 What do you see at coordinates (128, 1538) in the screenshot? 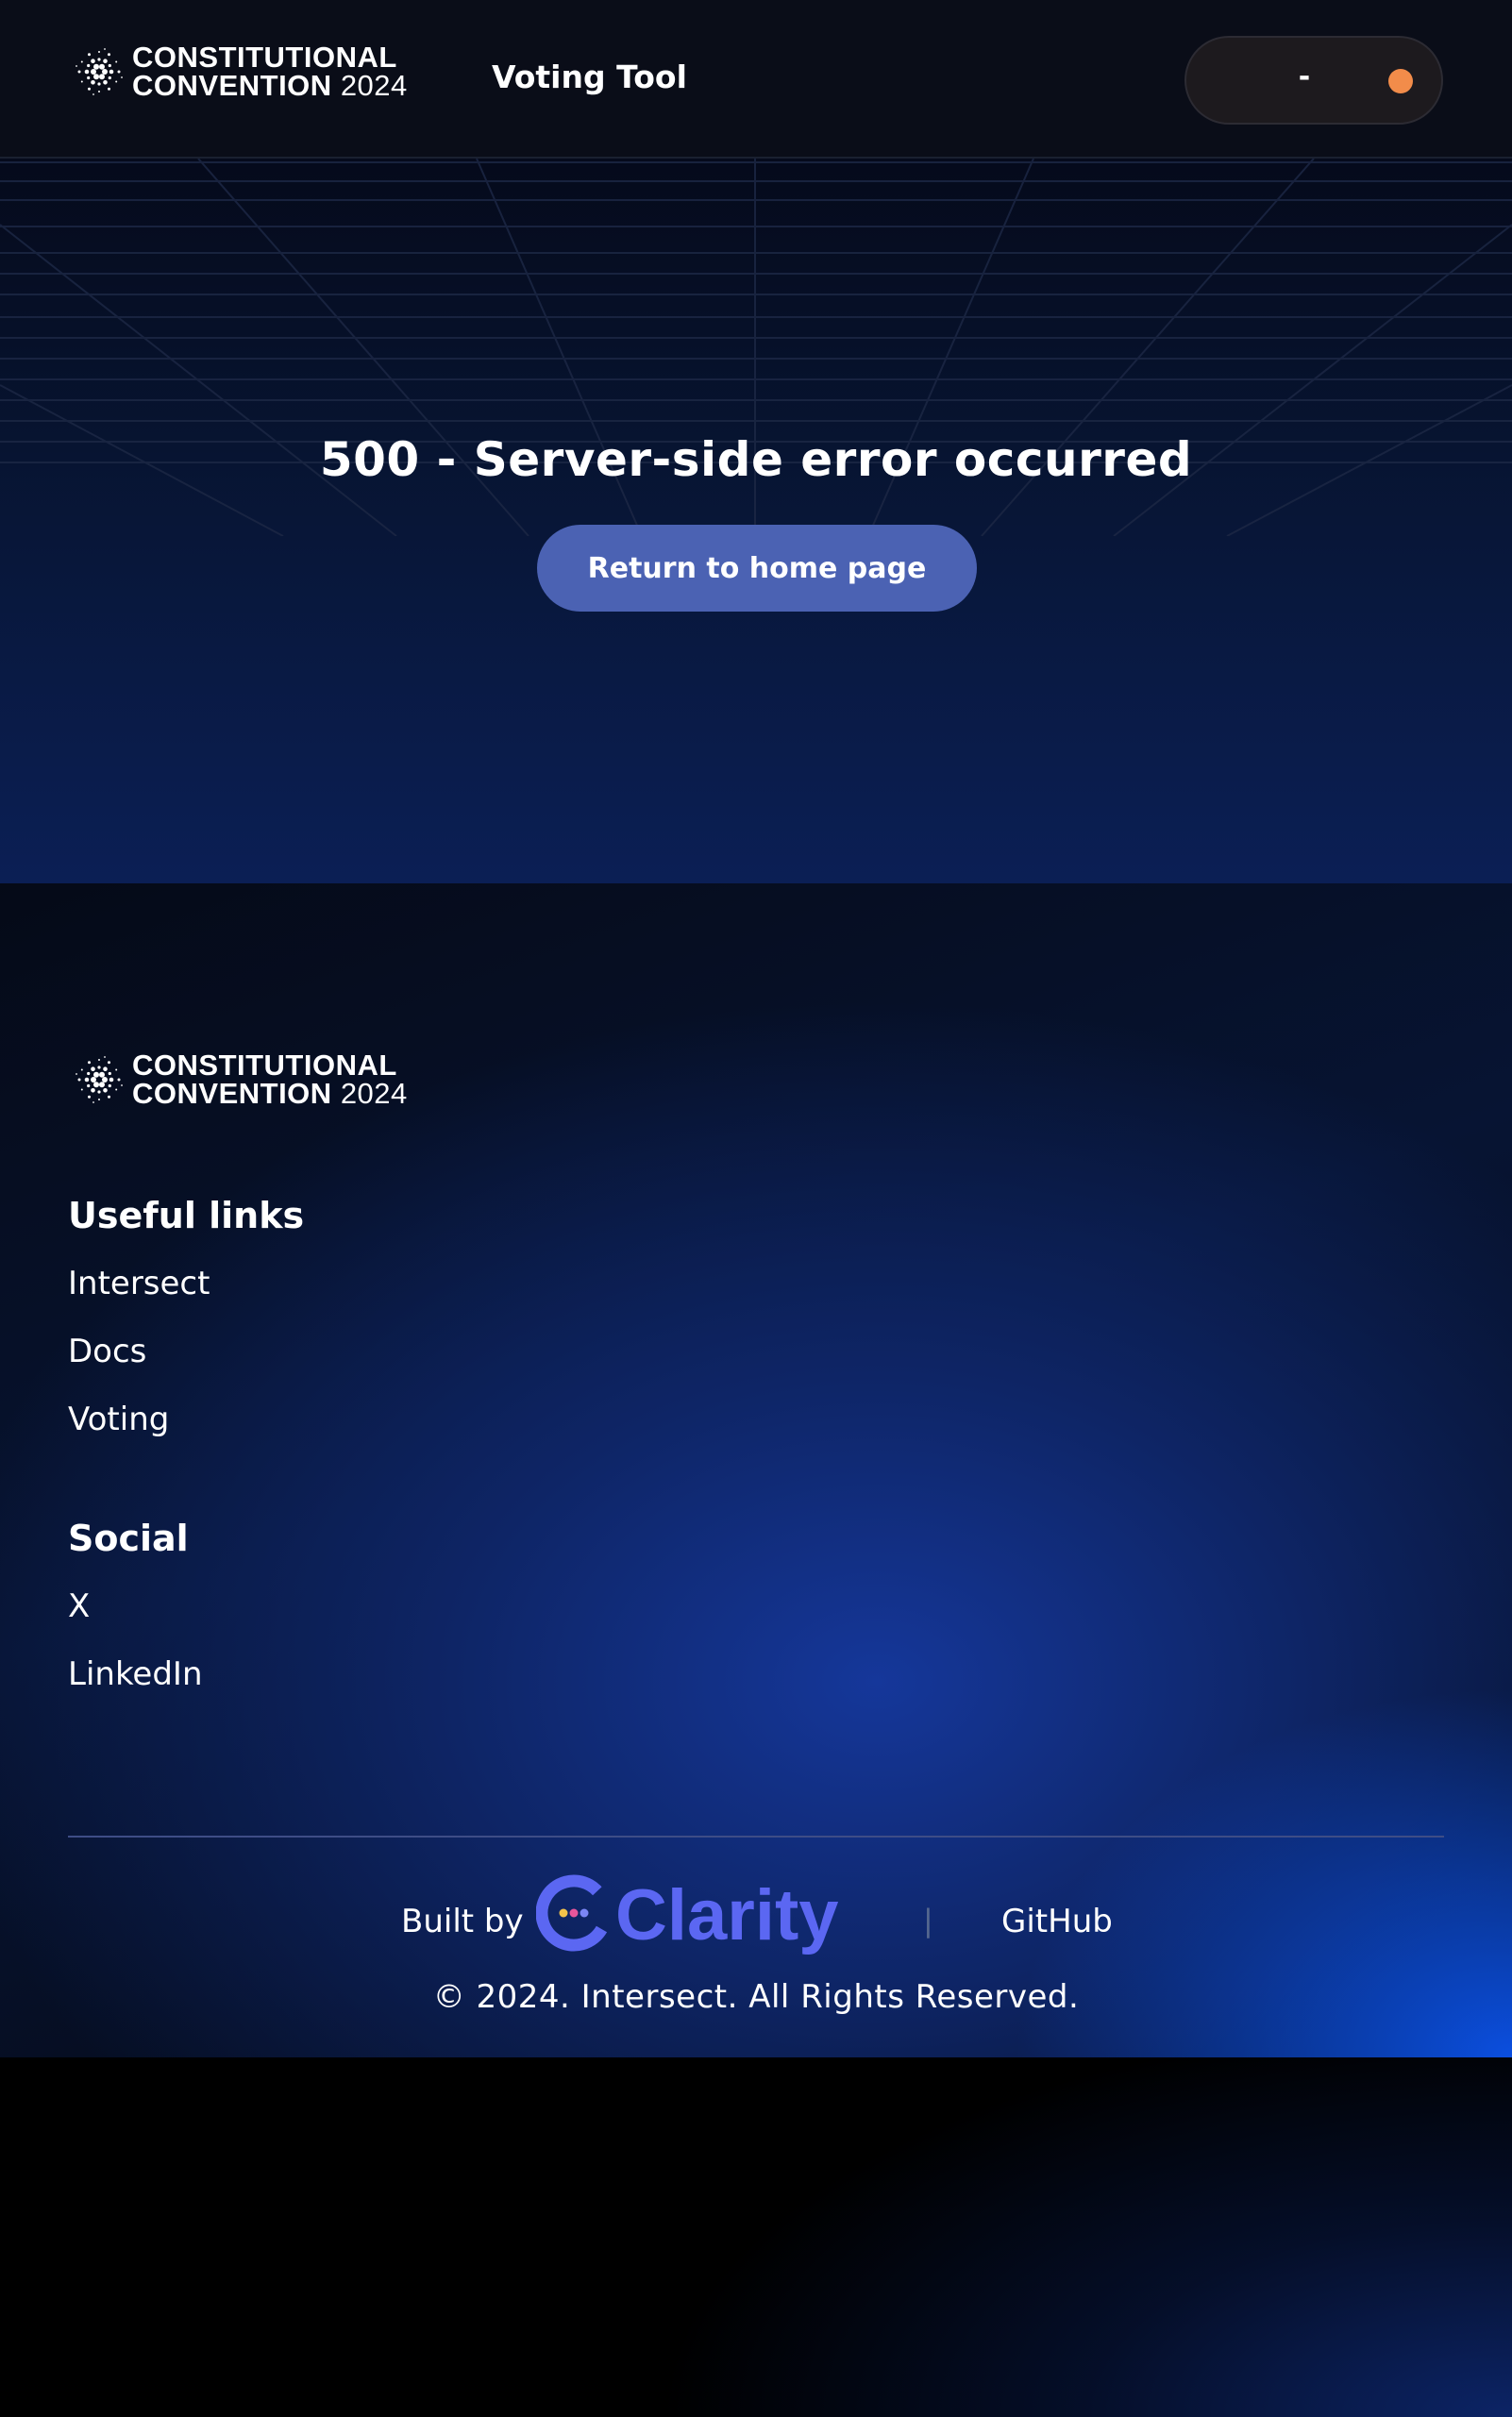
I see `social-heading: Social` at bounding box center [128, 1538].